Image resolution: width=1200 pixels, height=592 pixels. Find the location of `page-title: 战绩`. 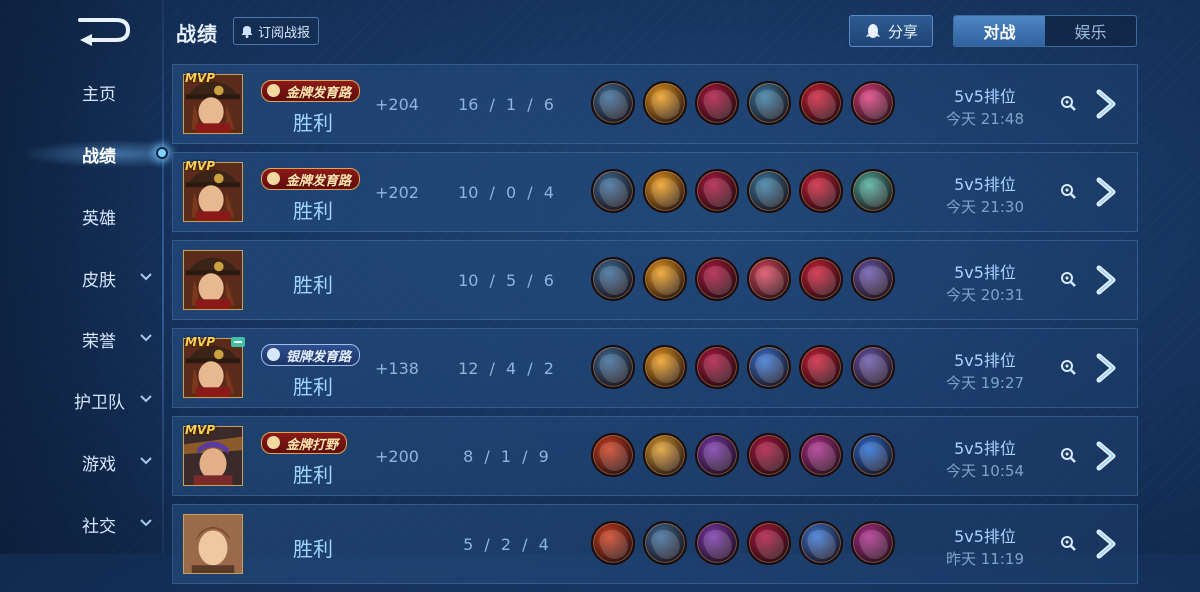

page-title: 战绩 is located at coordinates (197, 34).